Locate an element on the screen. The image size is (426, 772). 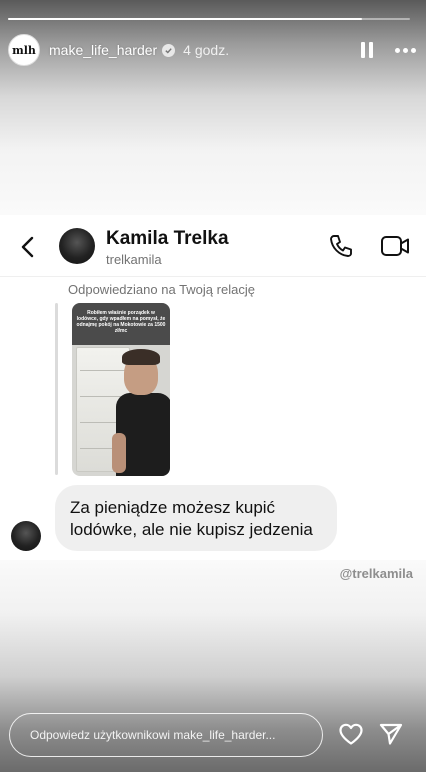
story-actions is located at coordinates (388, 50).